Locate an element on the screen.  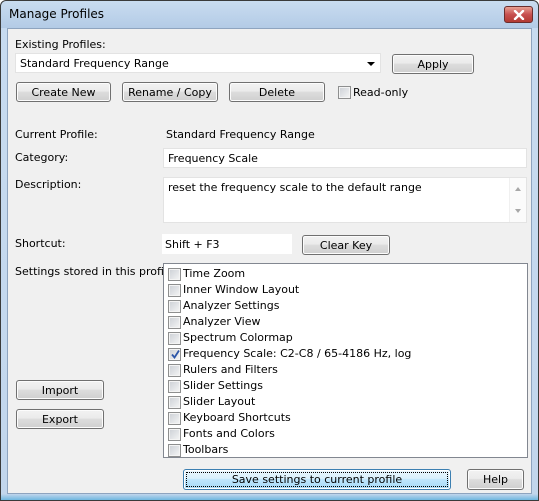
settings-item-label: Analyzer Settings is located at coordinates (231, 305).